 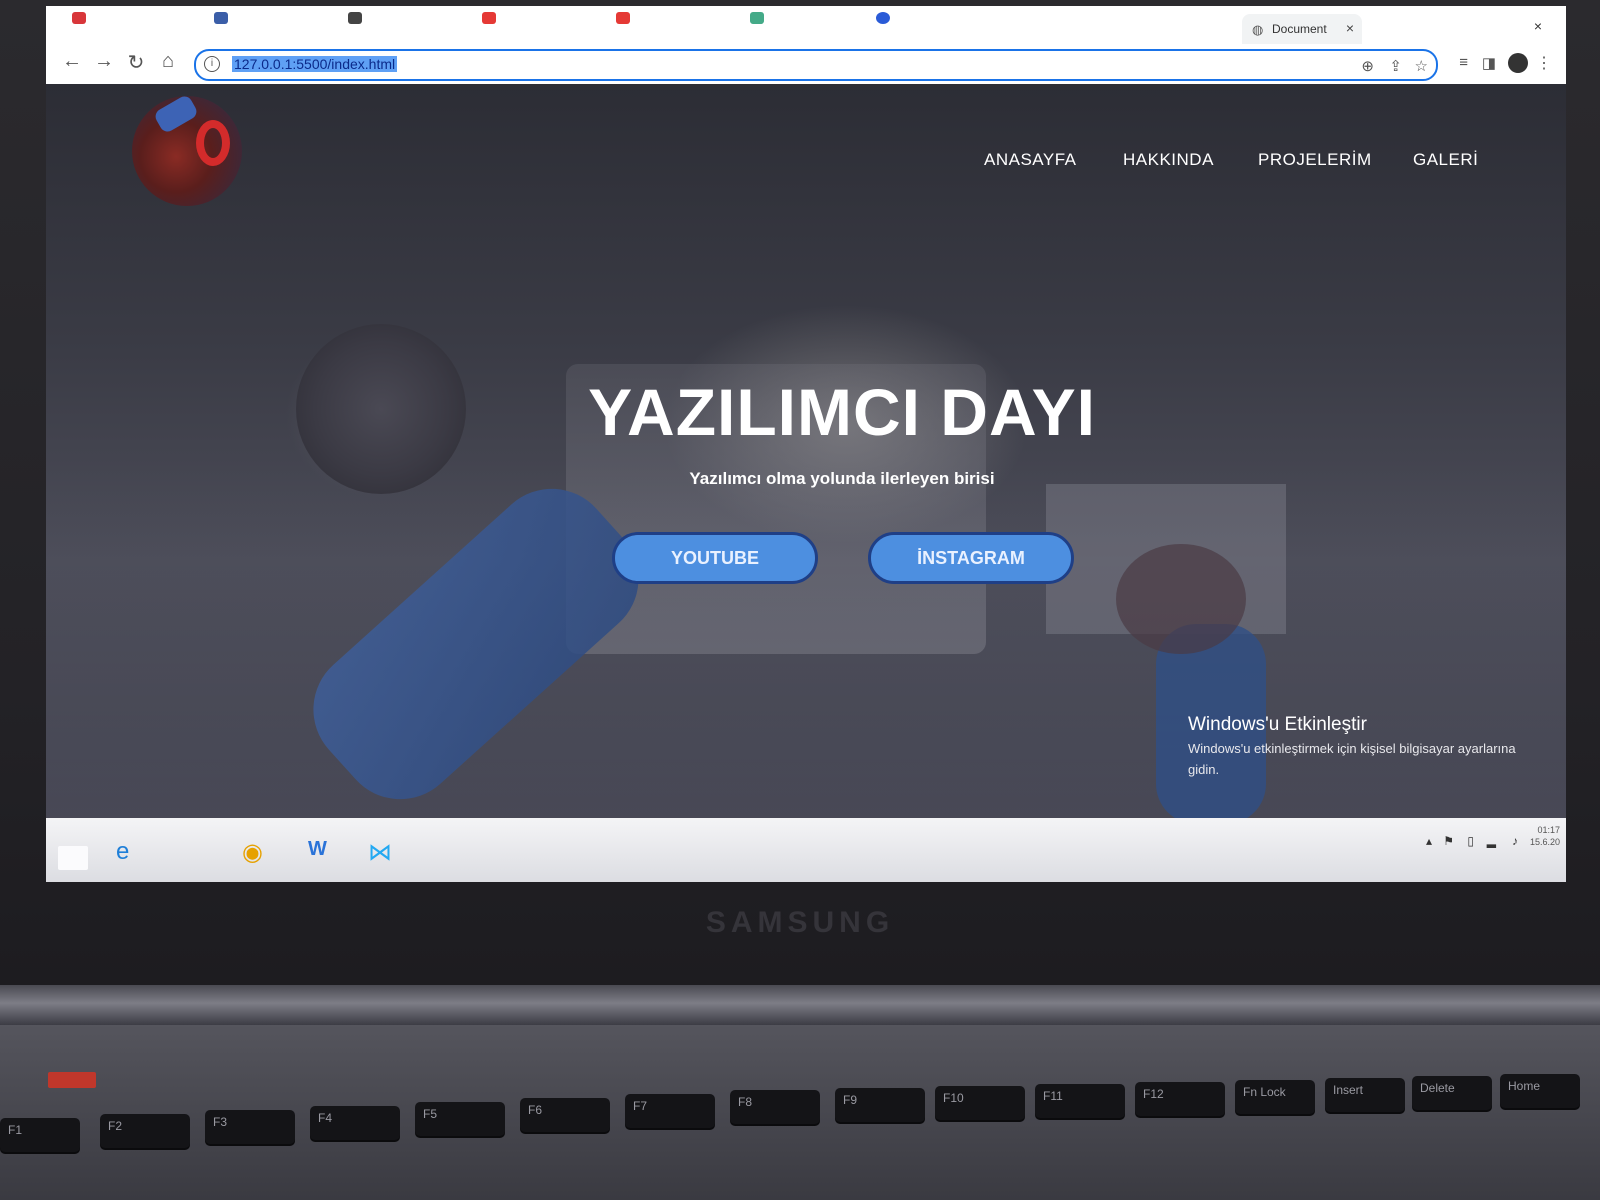 What do you see at coordinates (775, 1107) in the screenshot?
I see `key-f8: F8` at bounding box center [775, 1107].